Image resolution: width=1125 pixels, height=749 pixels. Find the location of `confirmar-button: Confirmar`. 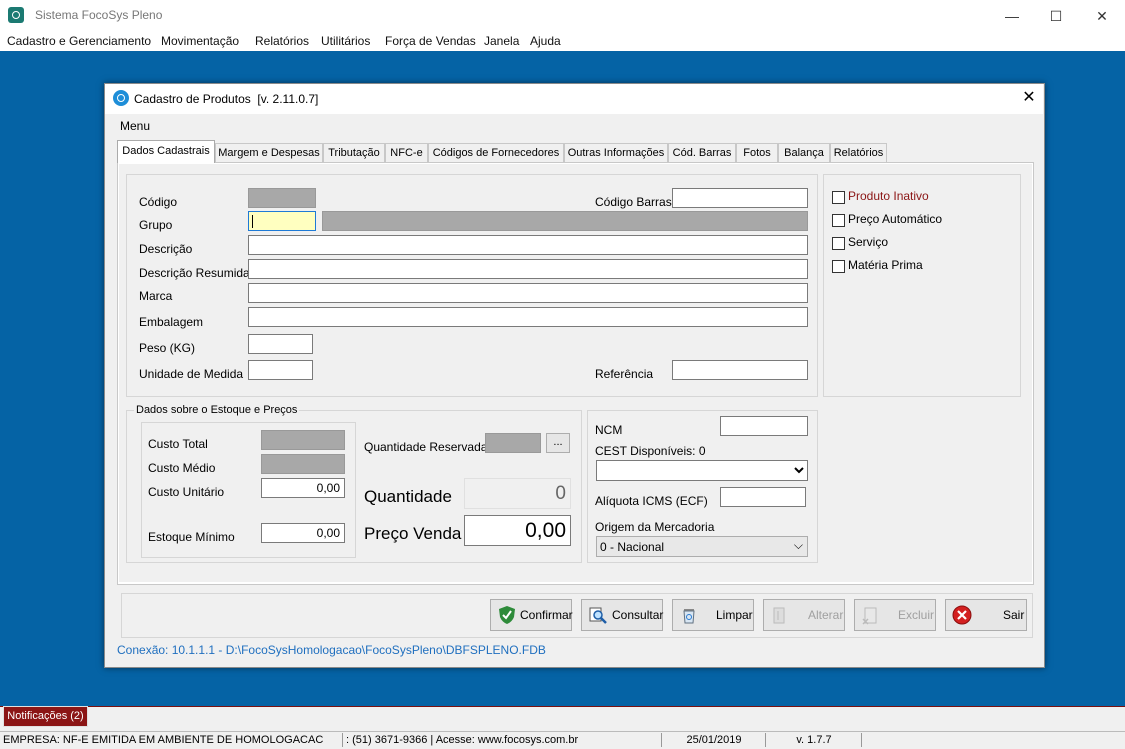

confirmar-button: Confirmar is located at coordinates (531, 615).